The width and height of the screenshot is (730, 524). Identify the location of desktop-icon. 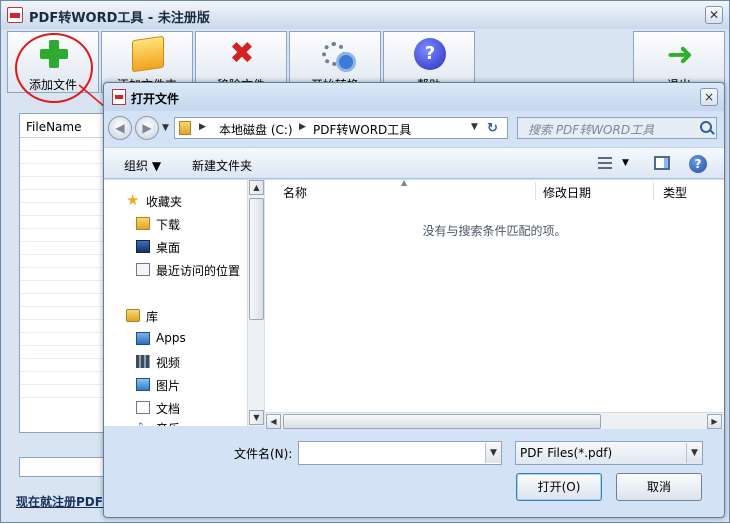
(143, 246).